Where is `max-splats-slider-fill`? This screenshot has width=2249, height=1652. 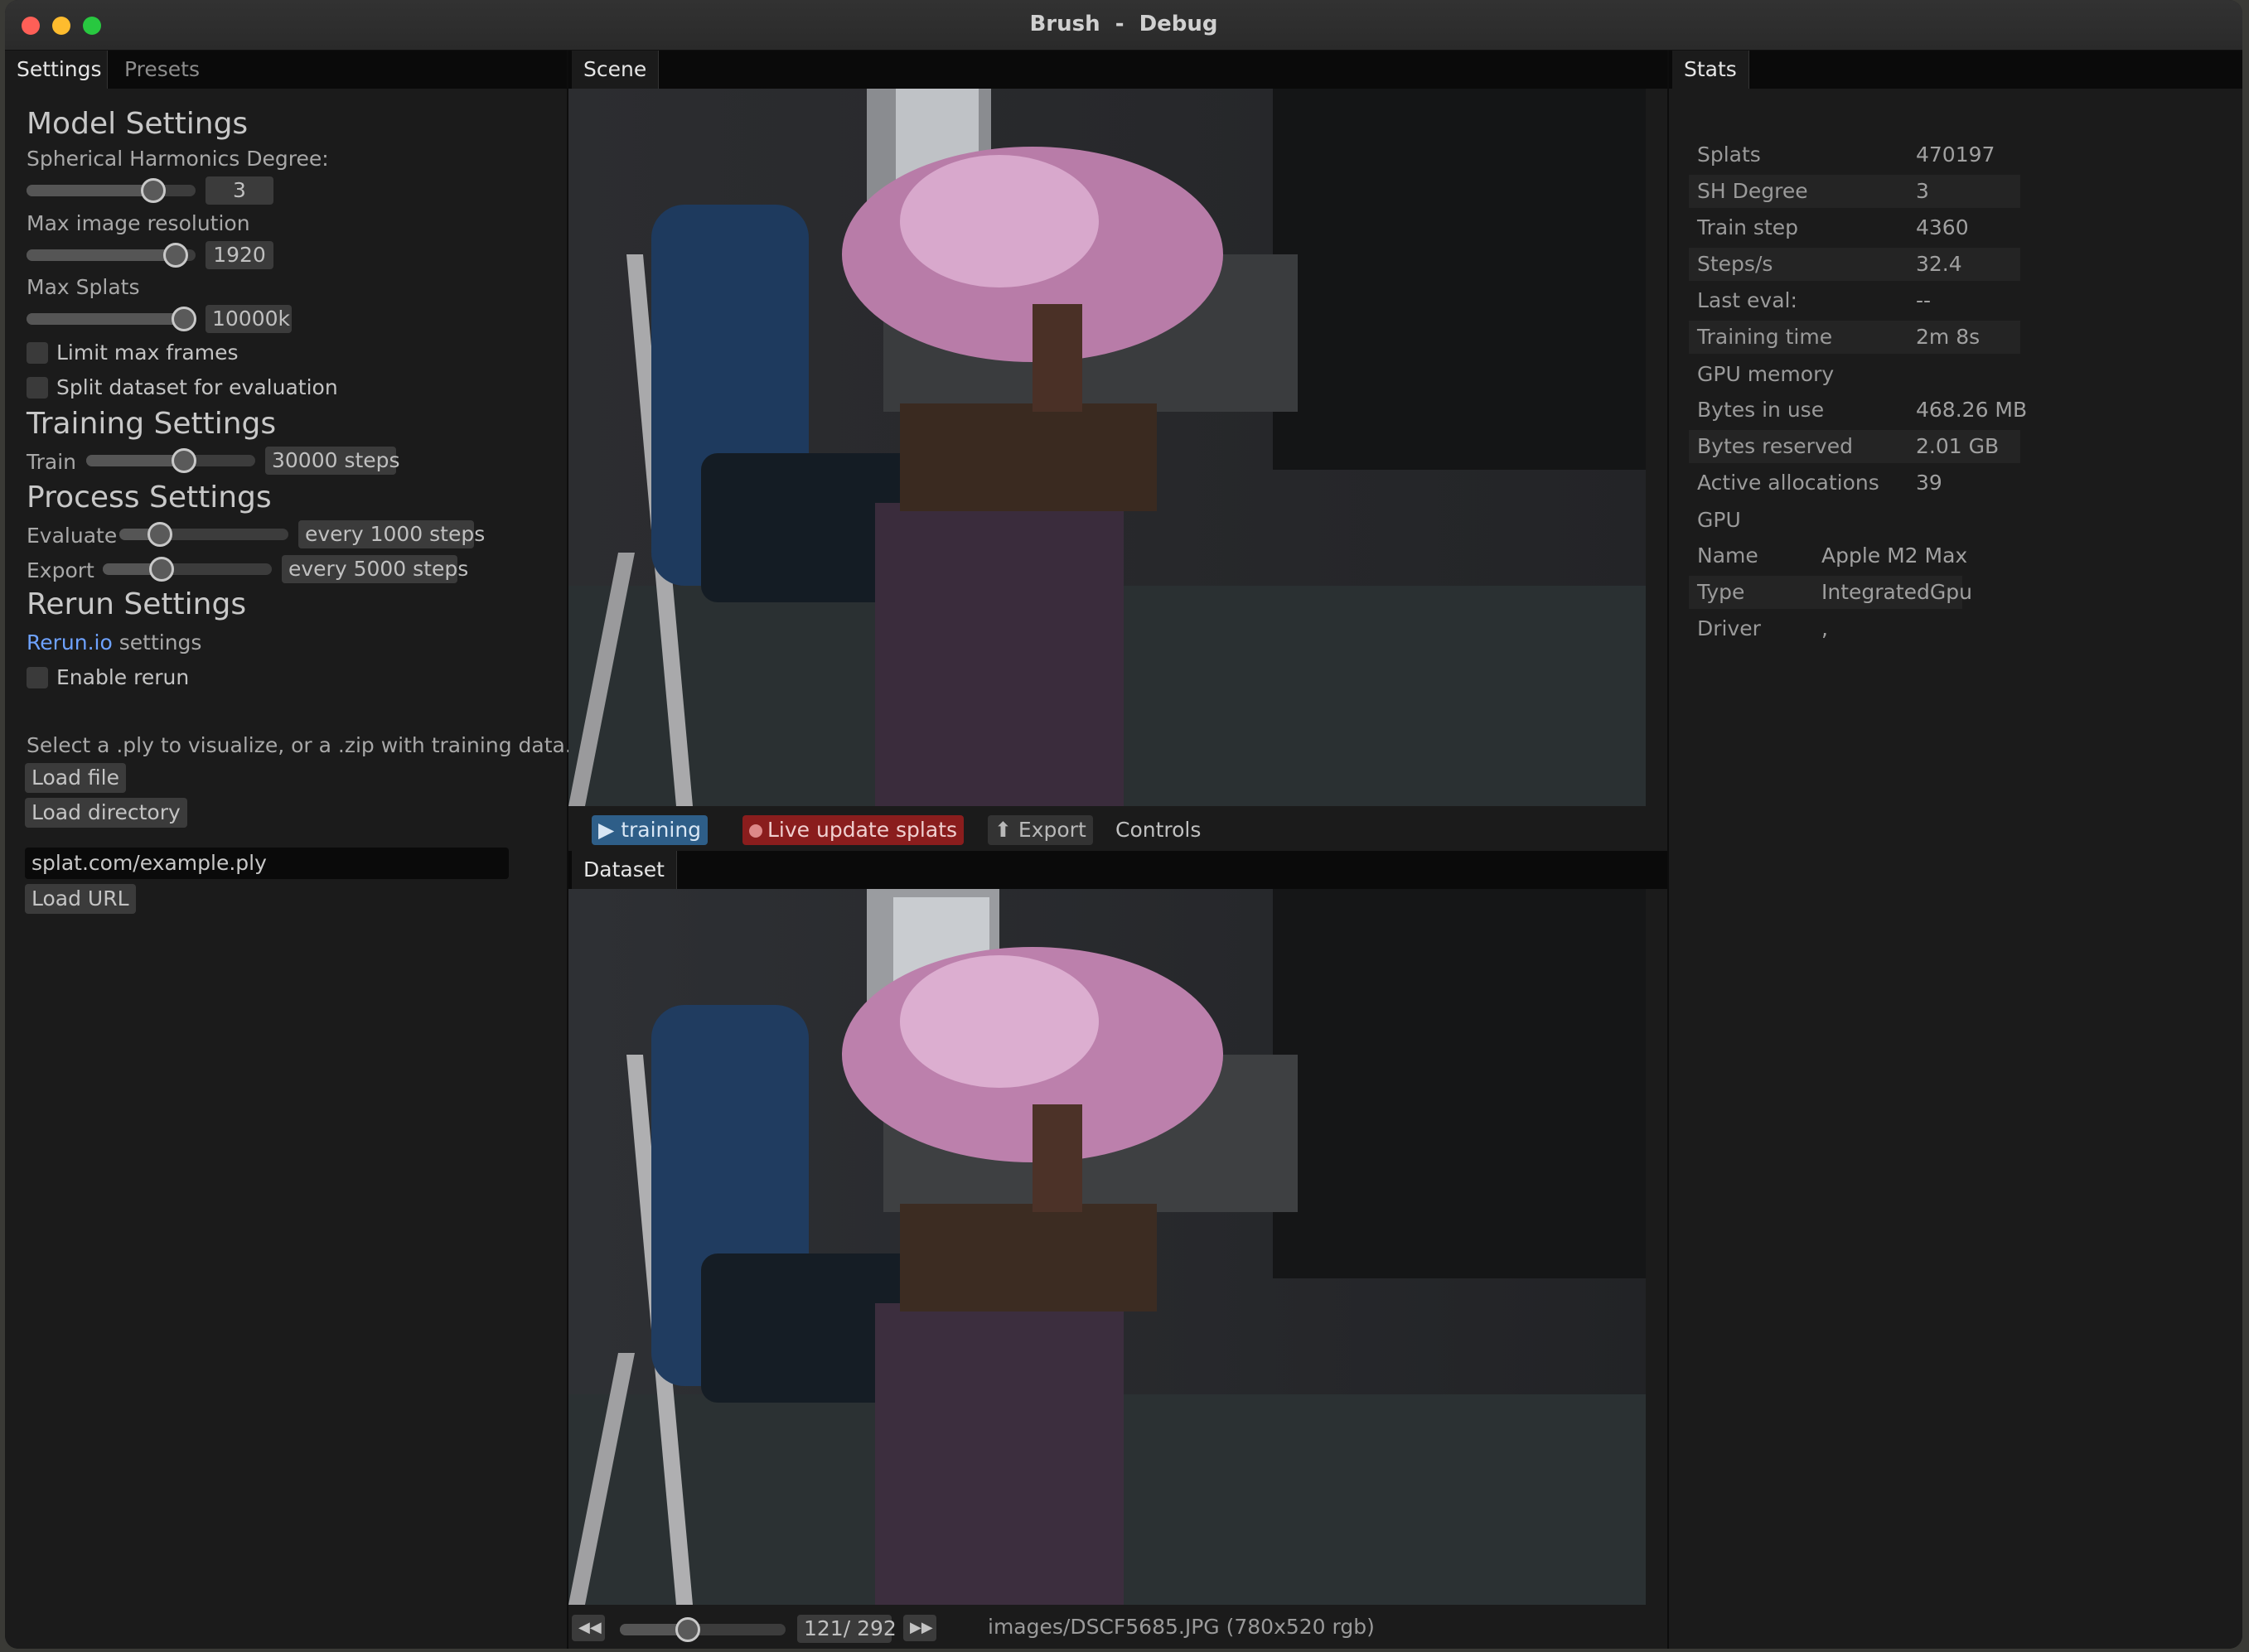
max-splats-slider-fill is located at coordinates (105, 319).